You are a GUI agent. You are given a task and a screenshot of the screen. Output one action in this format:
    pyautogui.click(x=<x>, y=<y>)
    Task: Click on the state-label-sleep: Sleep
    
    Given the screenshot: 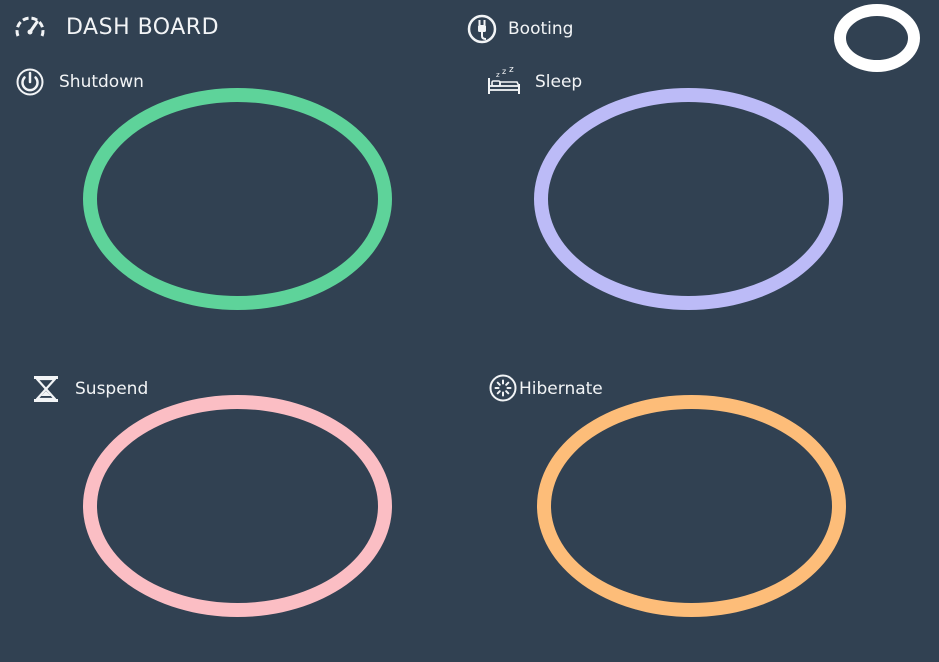 What is the action you would take?
    pyautogui.click(x=559, y=82)
    